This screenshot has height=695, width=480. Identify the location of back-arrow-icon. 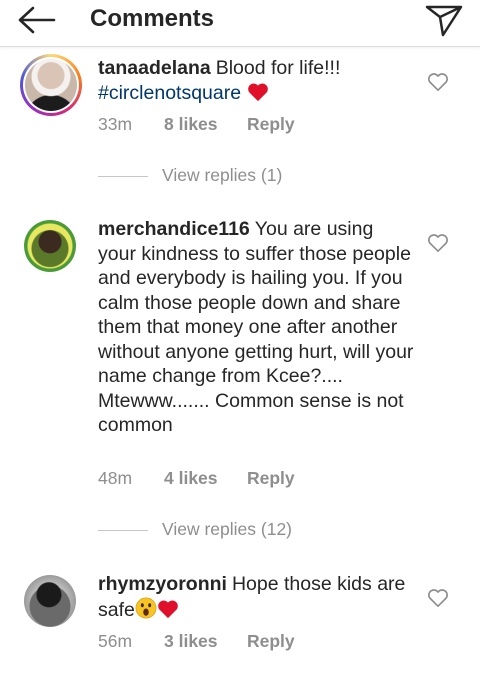
(37, 20).